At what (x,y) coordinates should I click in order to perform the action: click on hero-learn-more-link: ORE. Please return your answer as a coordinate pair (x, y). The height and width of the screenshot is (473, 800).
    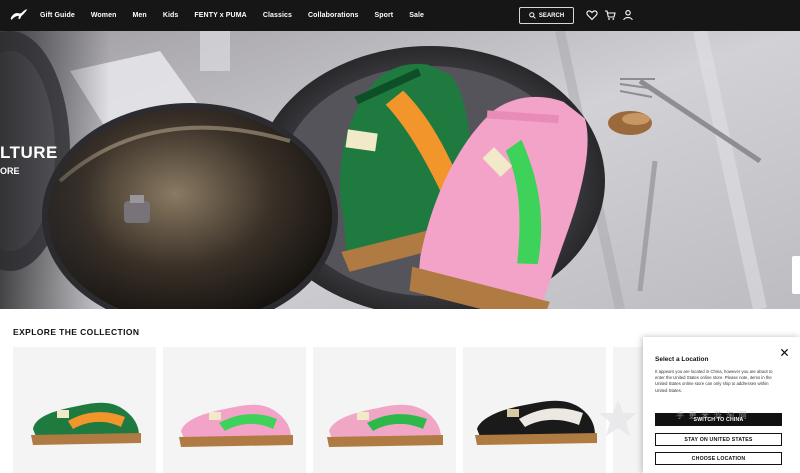
    Looking at the image, I should click on (10, 171).